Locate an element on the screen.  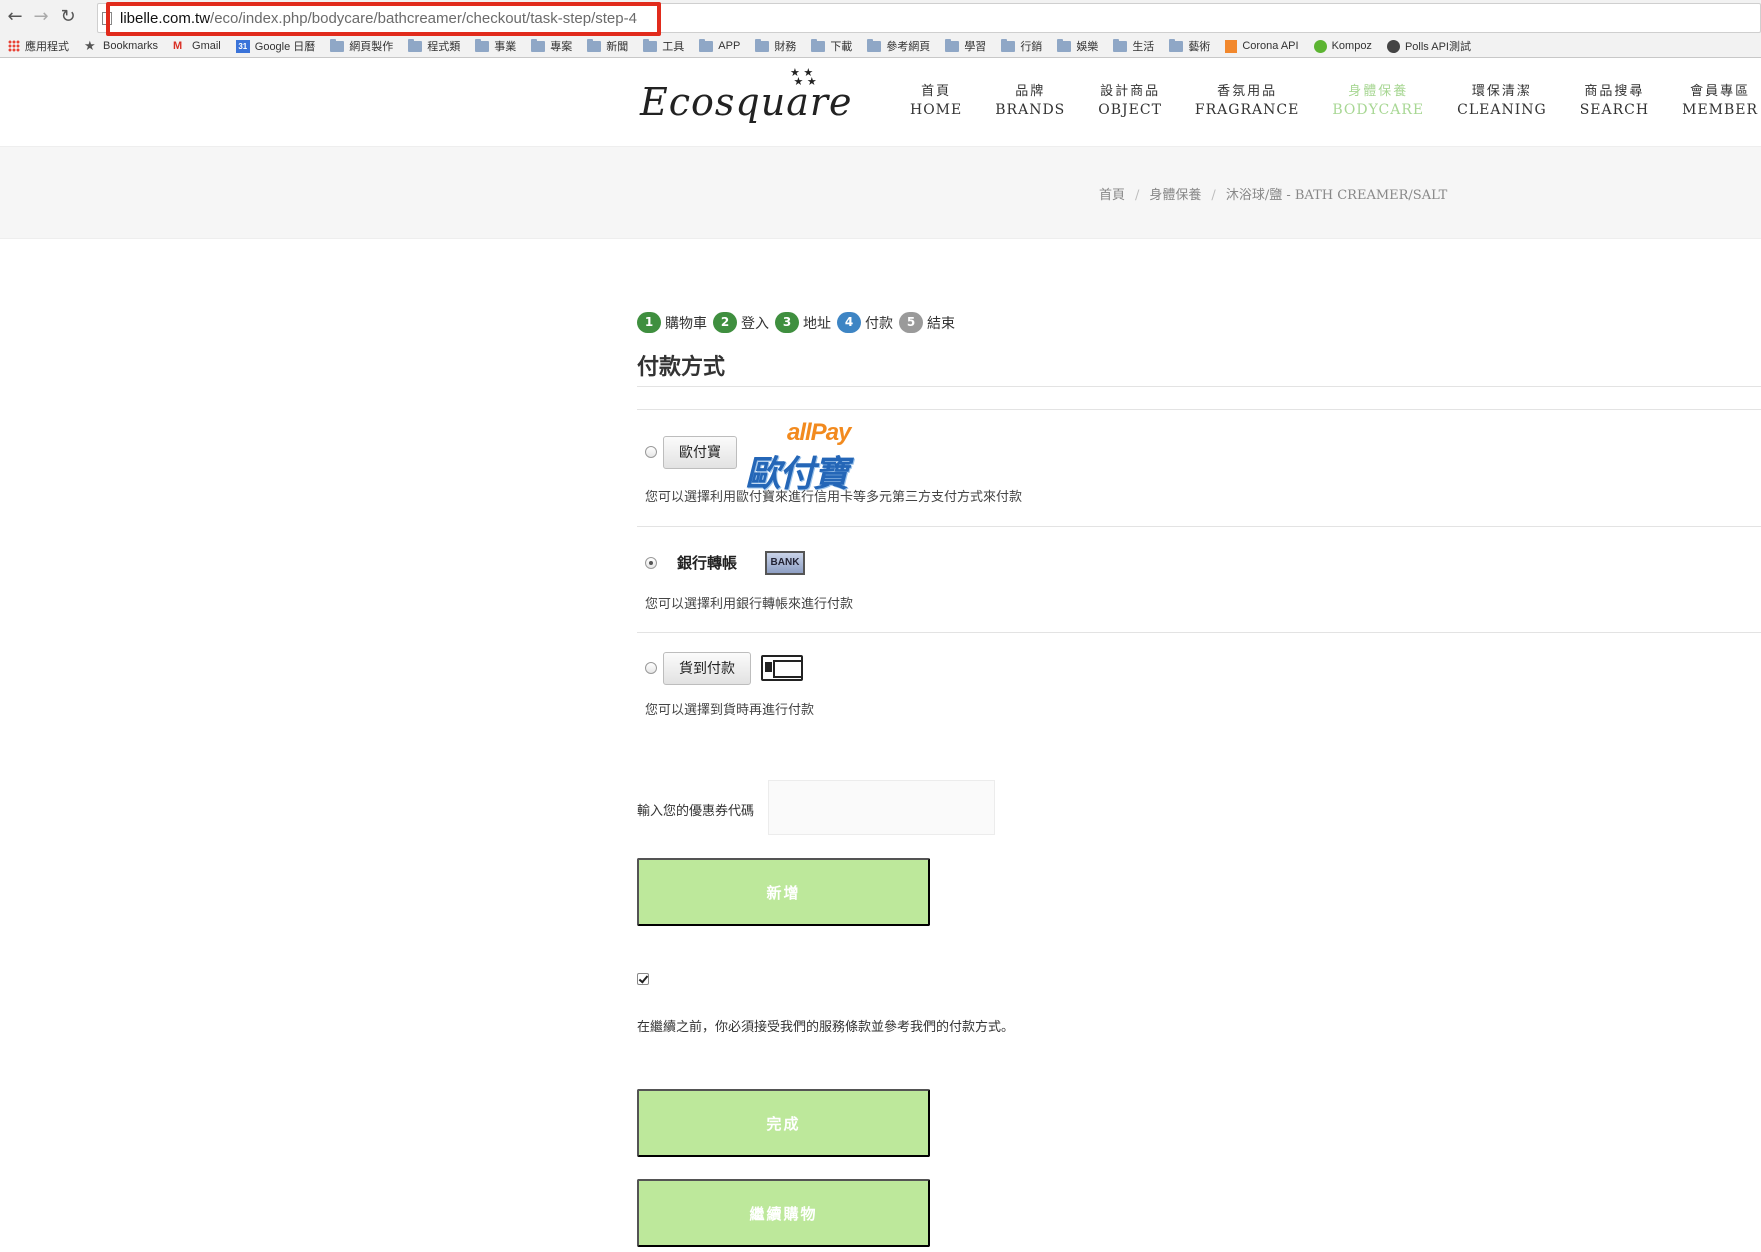
bookmark-label: 網頁製作 is located at coordinates (371, 47).